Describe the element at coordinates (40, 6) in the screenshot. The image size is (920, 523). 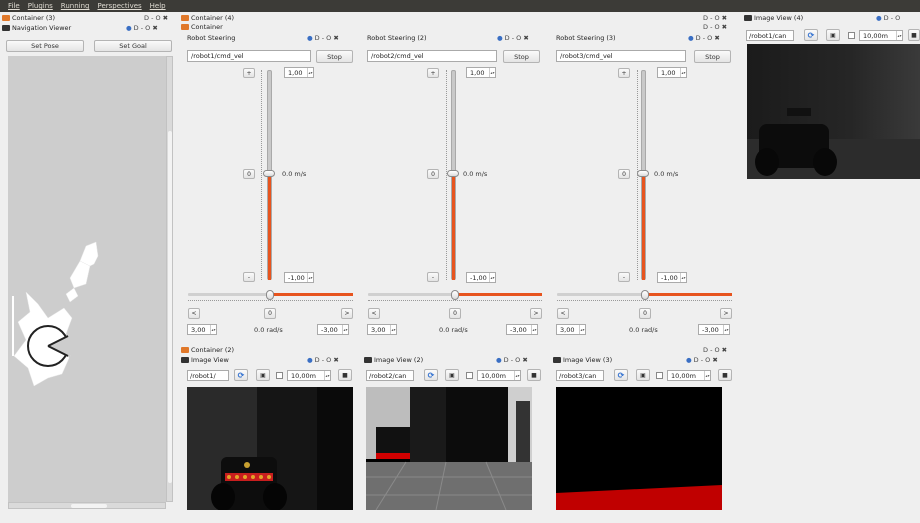
I see `menu-plugins: Plugins` at that location.